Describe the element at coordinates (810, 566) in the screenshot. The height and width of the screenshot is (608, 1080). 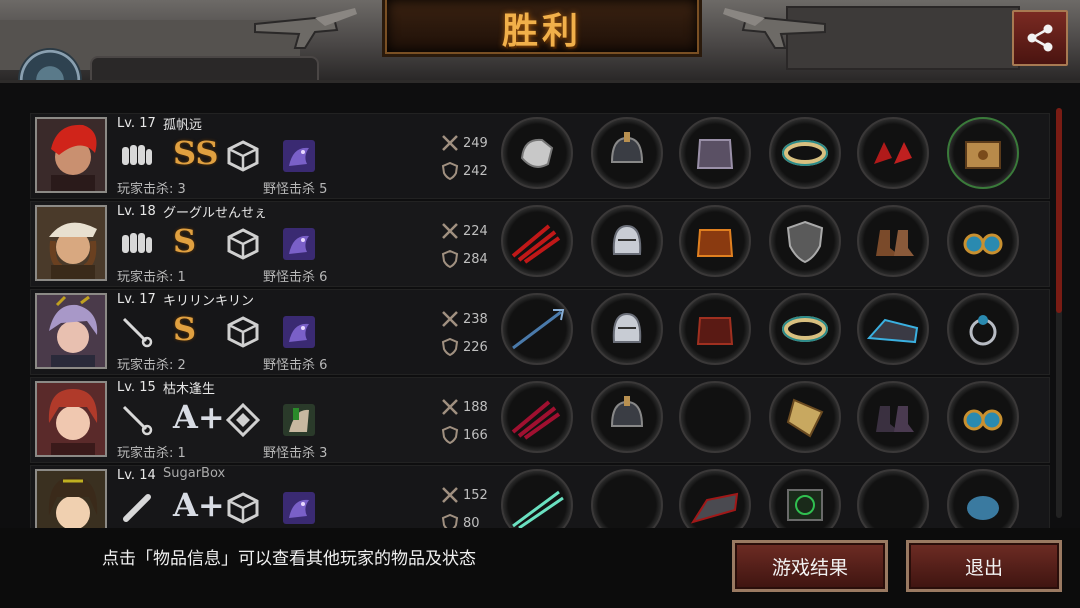
I see `game-result-button: 游戏结果` at that location.